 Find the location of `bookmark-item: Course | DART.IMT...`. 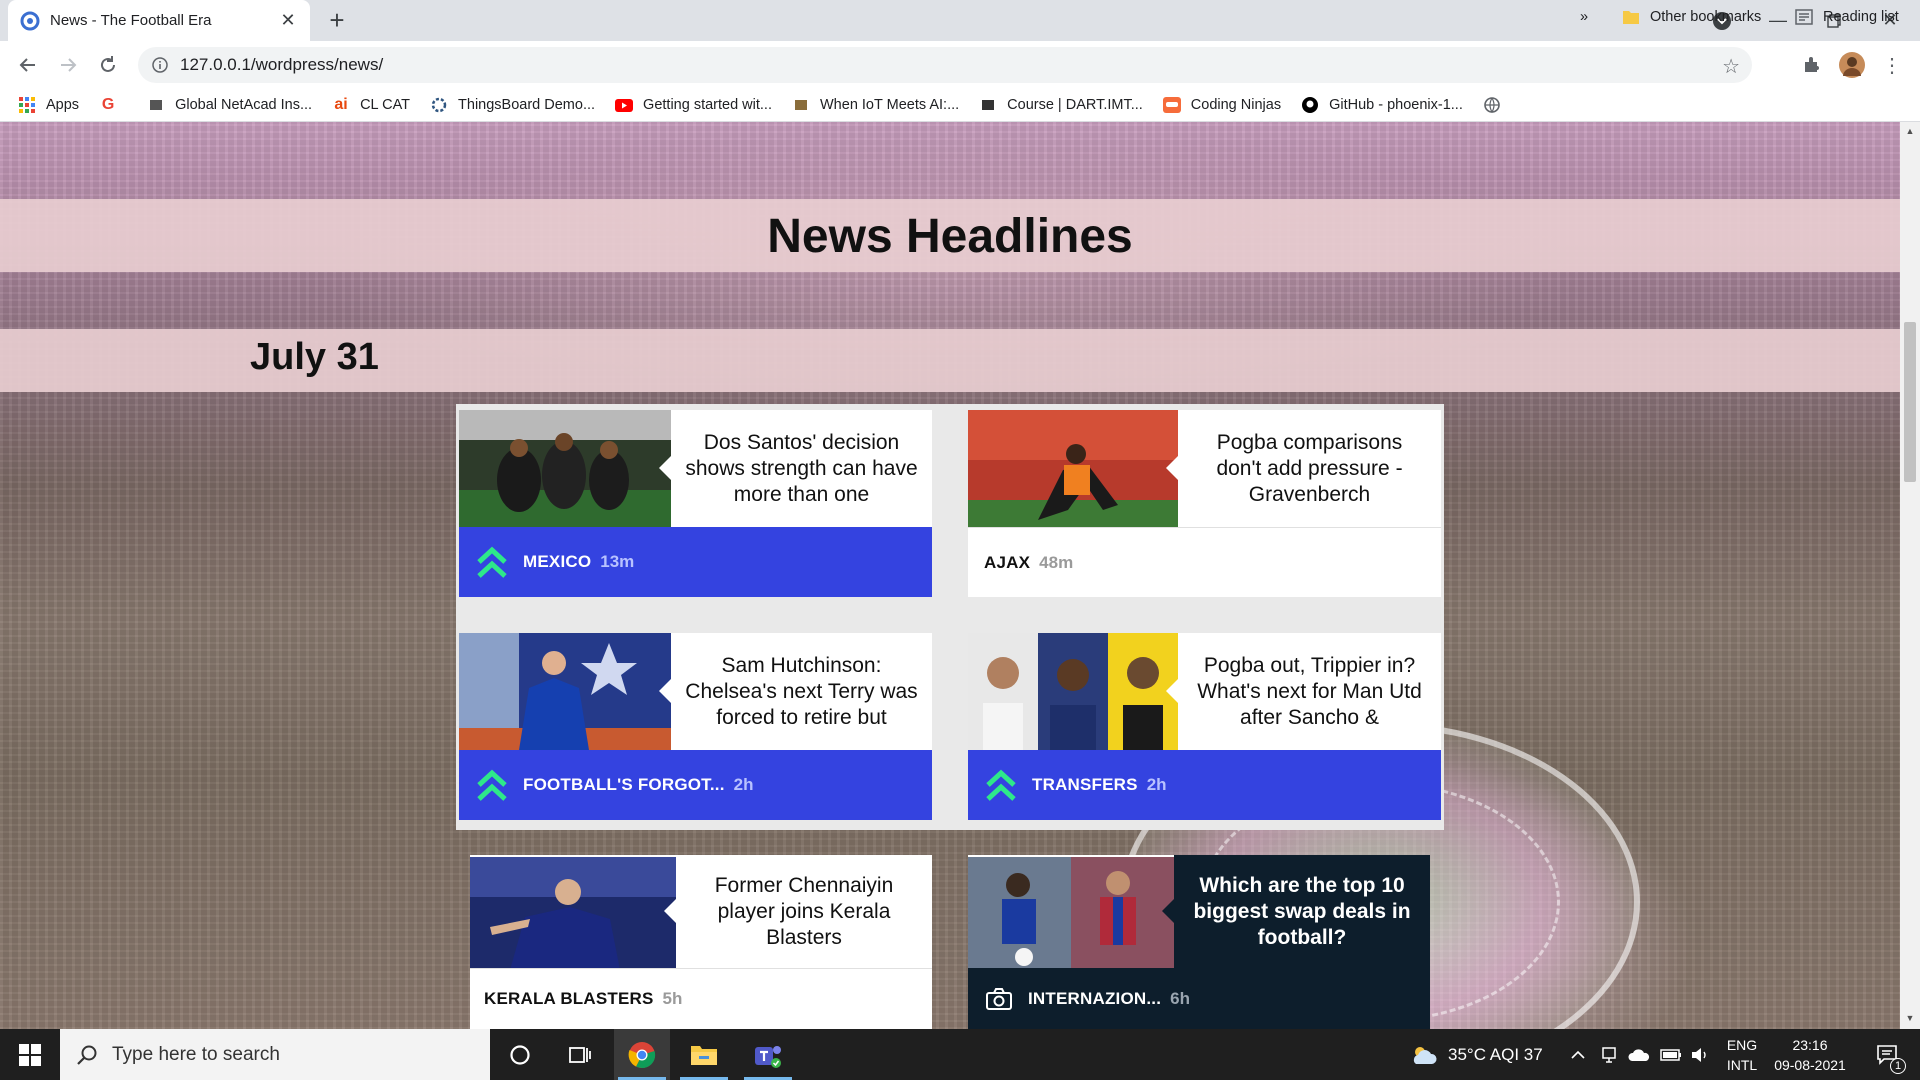

bookmark-item: Course | DART.IMT... is located at coordinates (1061, 105).